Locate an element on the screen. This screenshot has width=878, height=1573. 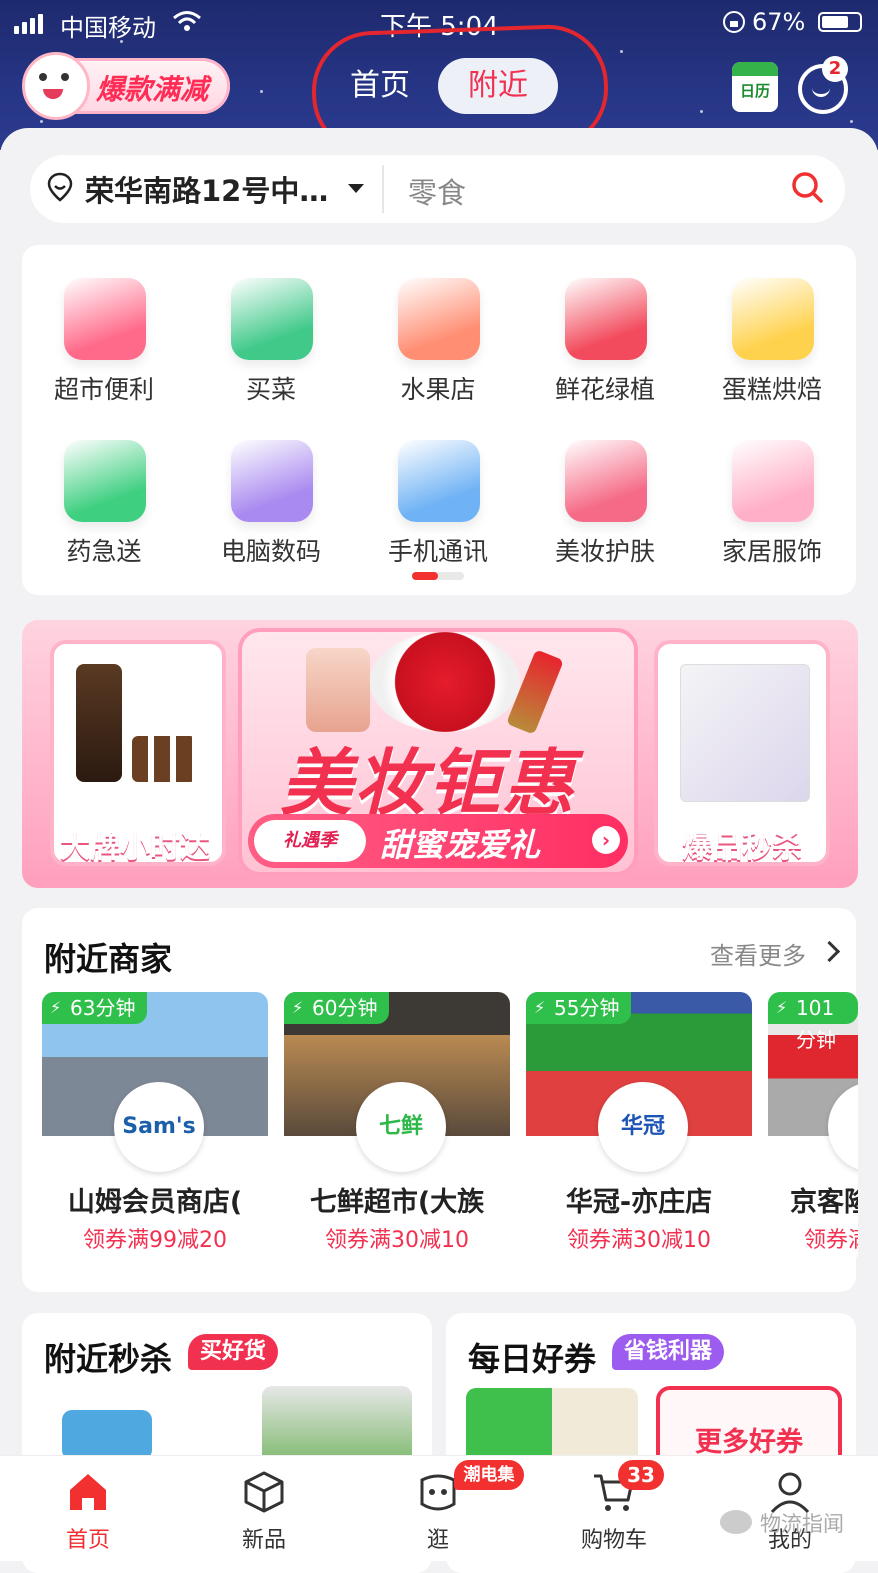
tab-bar-new: 新品 is located at coordinates (264, 1508).